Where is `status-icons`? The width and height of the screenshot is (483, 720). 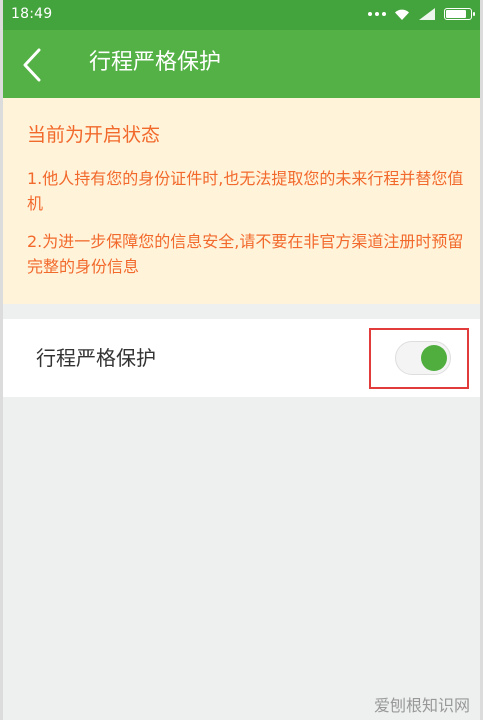
status-icons is located at coordinates (421, 14).